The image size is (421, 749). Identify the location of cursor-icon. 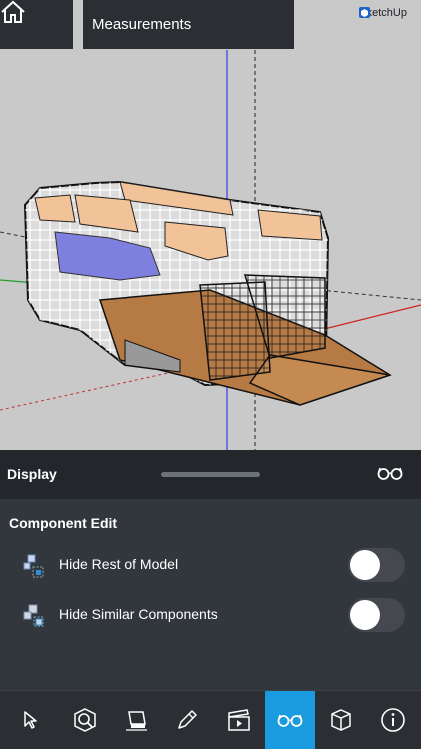
(30, 720).